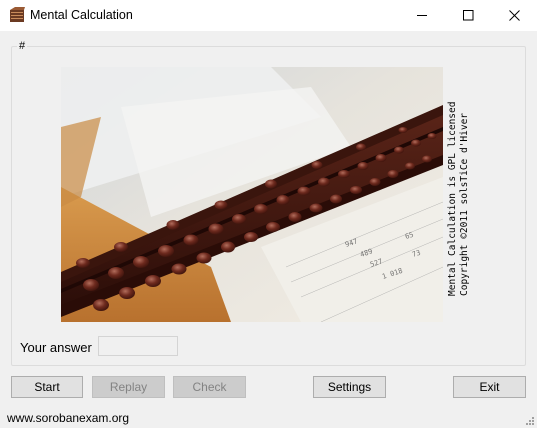  I want to click on close-icon, so click(514, 15).